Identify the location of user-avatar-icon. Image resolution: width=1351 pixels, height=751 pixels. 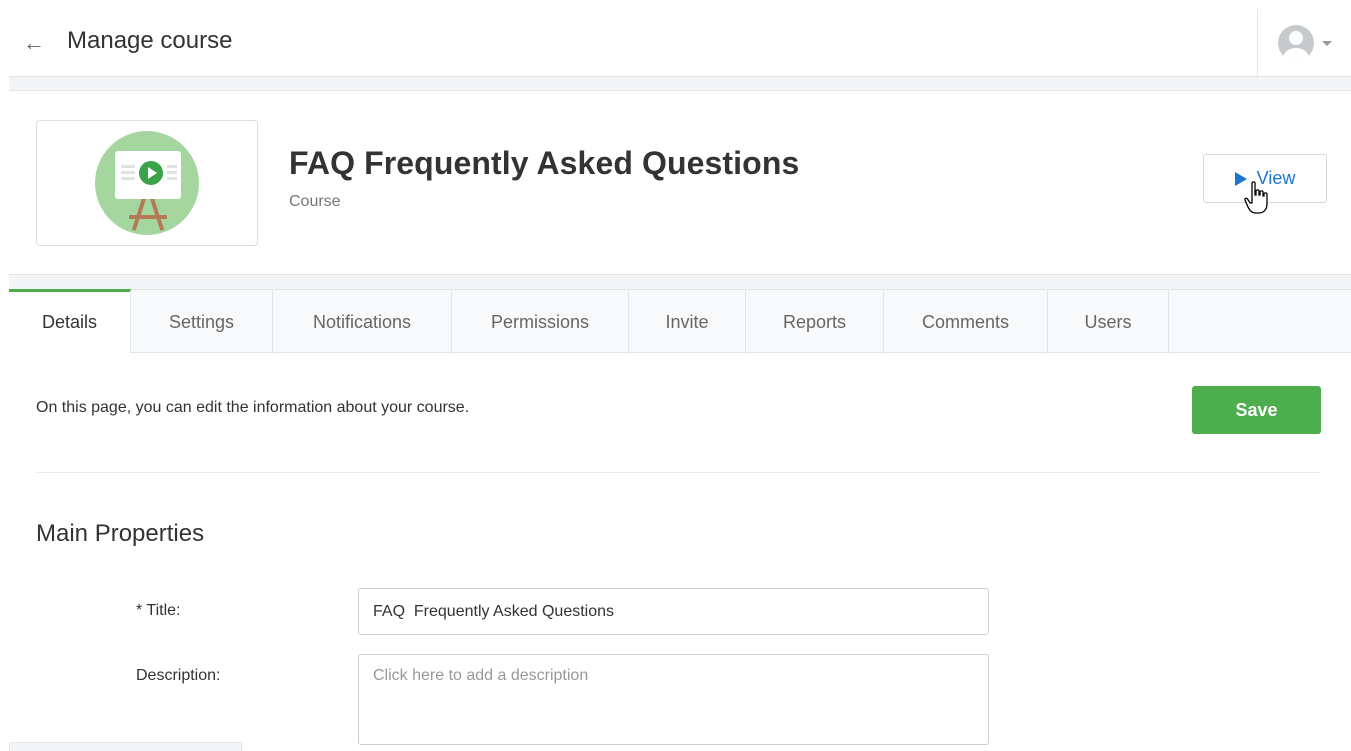
(1295, 43).